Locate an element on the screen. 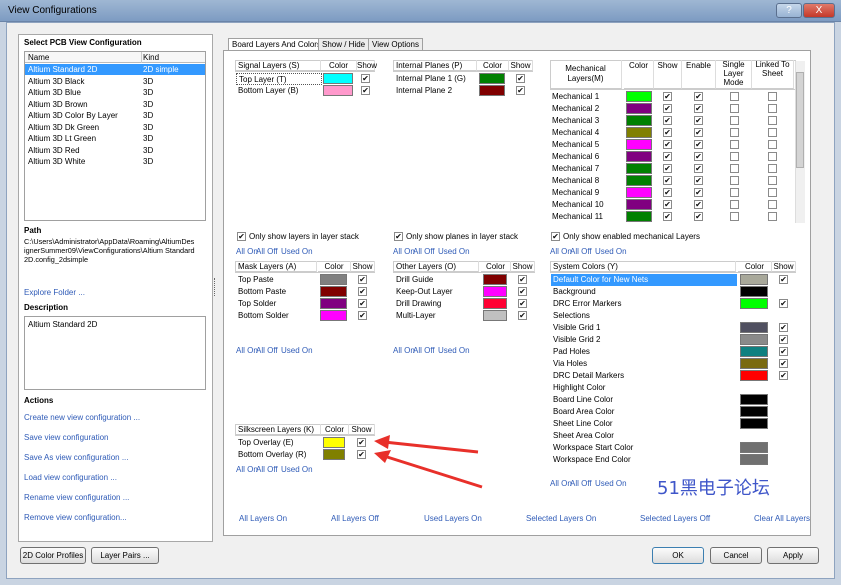 The height and width of the screenshot is (585, 841). silk-all-off-link: All Off is located at coordinates (267, 469).